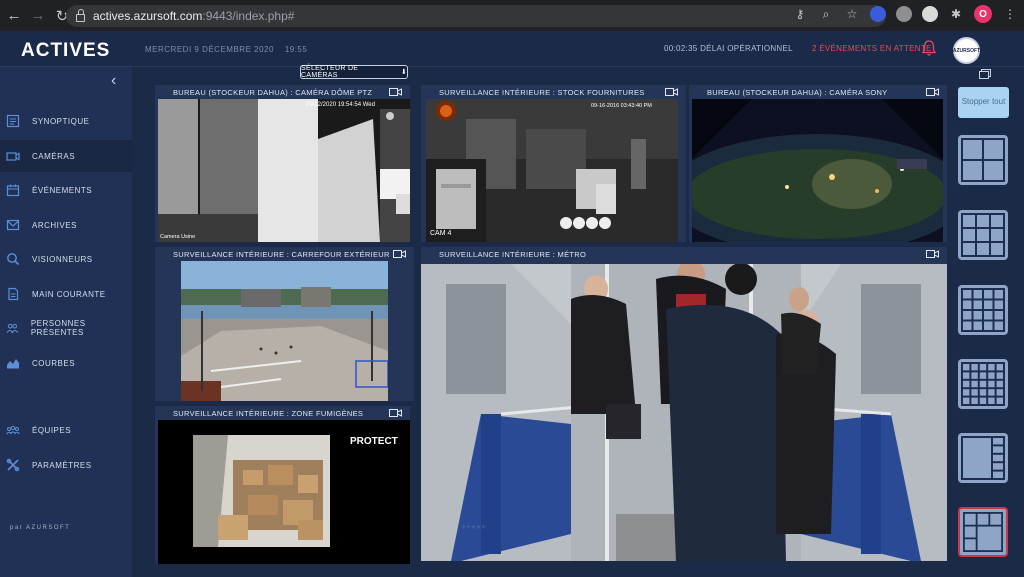  Describe the element at coordinates (966, 50) in the screenshot. I see `user-avatar: AZURSOFT` at that location.